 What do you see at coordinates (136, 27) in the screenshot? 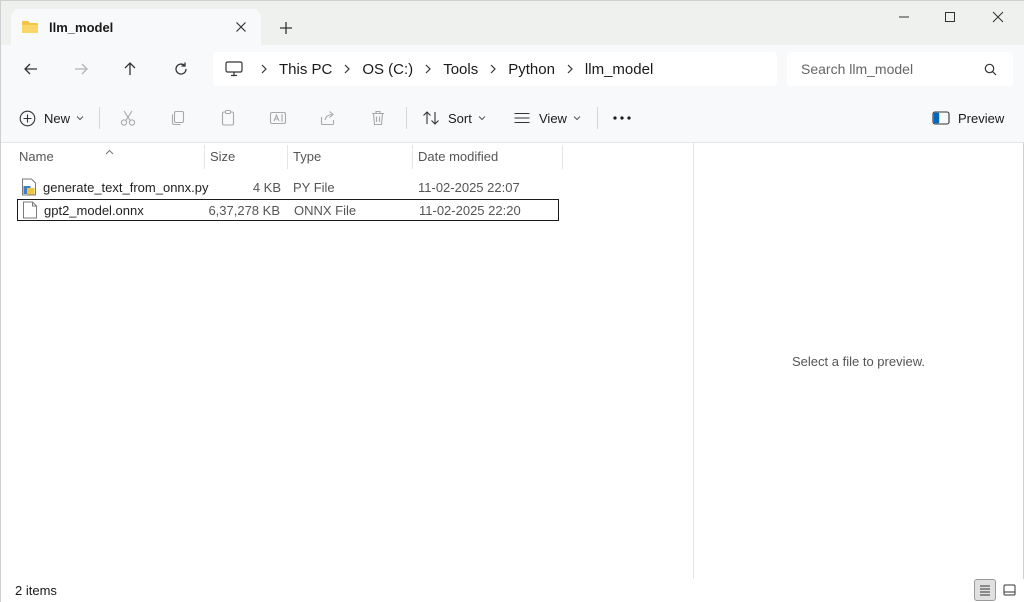
I see `tab-llm-model: llm_model` at bounding box center [136, 27].